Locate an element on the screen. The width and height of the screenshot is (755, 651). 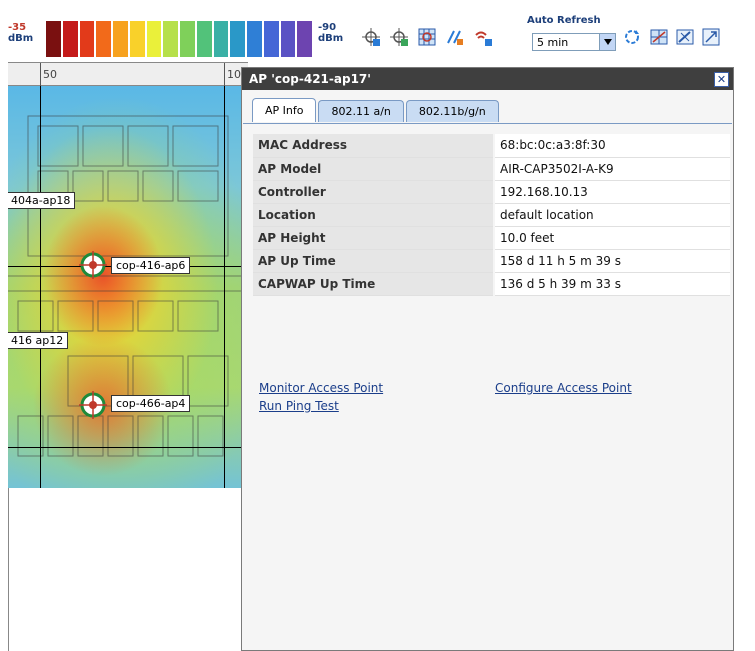
monitor-access-point-link: Monitor Access Point is located at coordinates (321, 388).